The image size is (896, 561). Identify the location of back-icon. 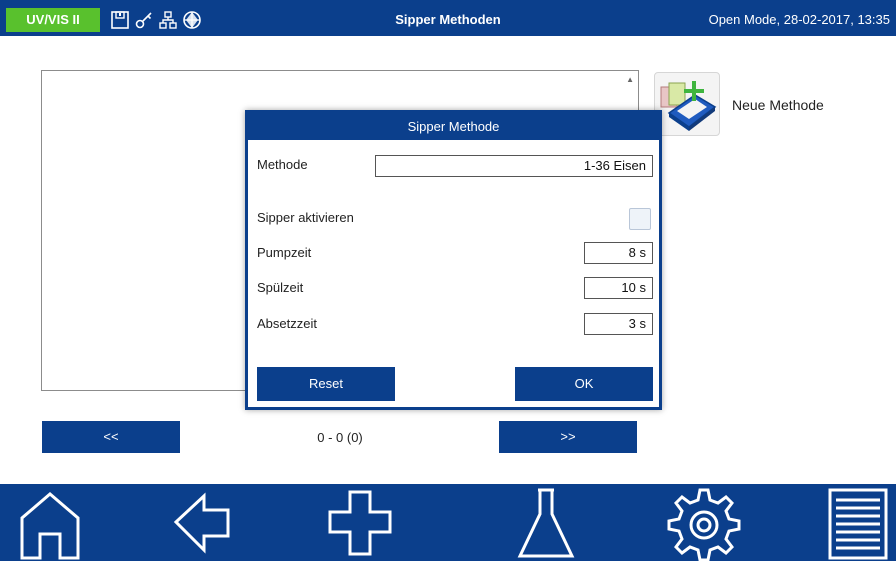
(201, 523).